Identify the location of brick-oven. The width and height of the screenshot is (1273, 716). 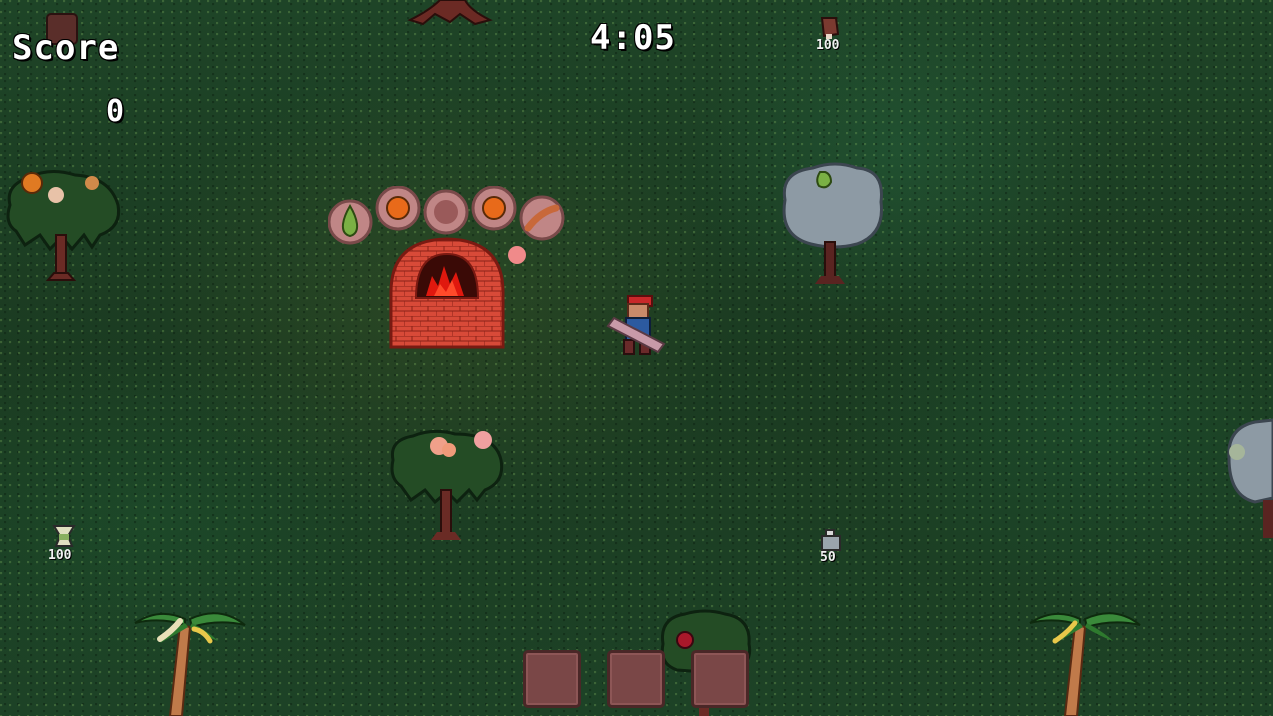
(447, 293).